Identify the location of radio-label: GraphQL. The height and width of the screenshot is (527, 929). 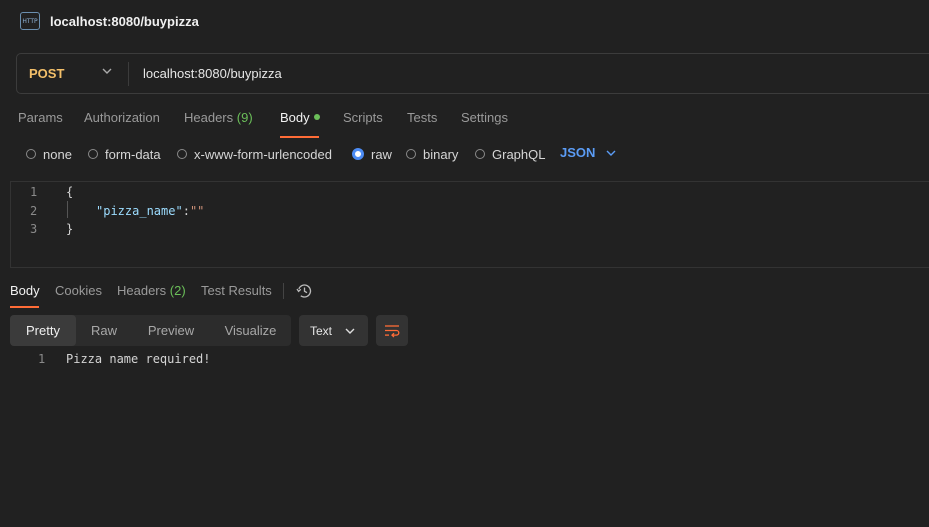
(519, 154).